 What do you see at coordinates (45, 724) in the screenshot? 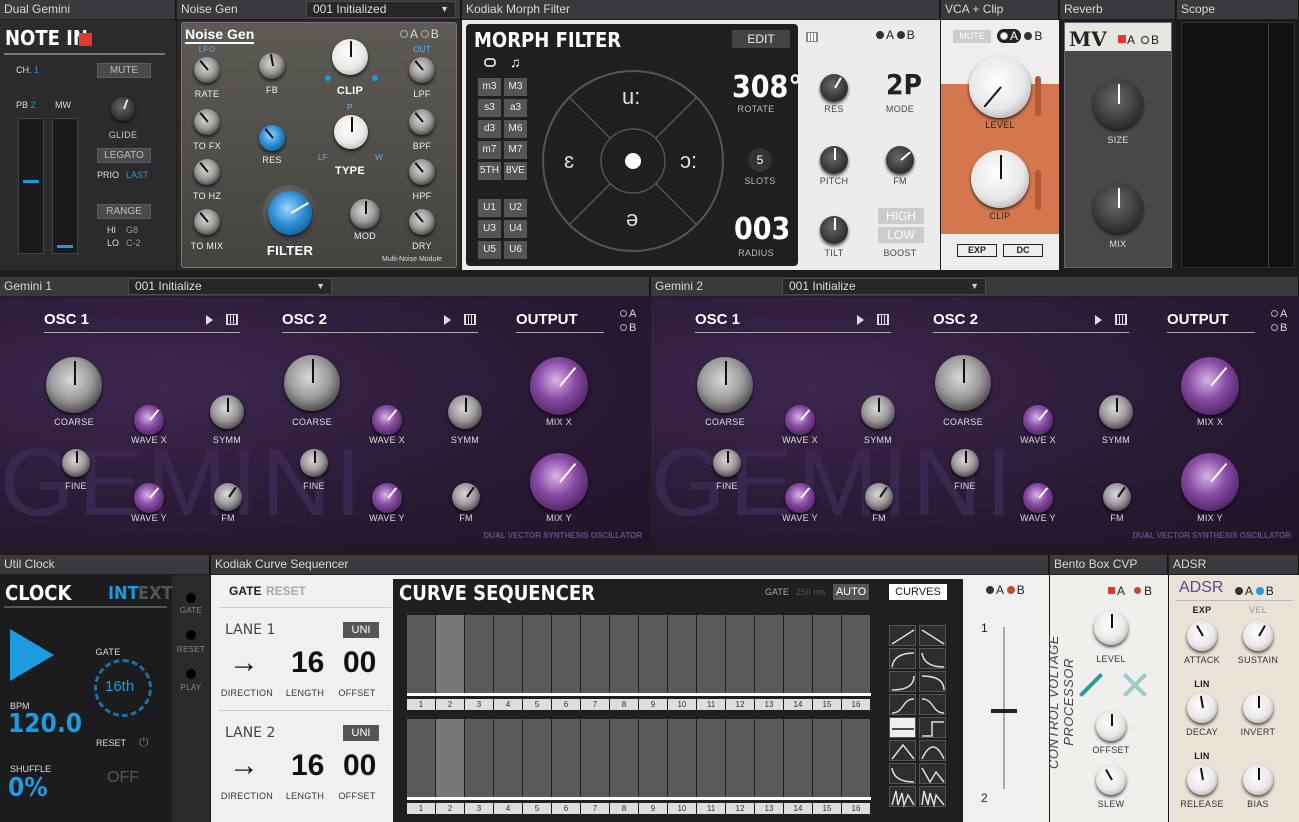
I see `bpm-value: 120.0` at bounding box center [45, 724].